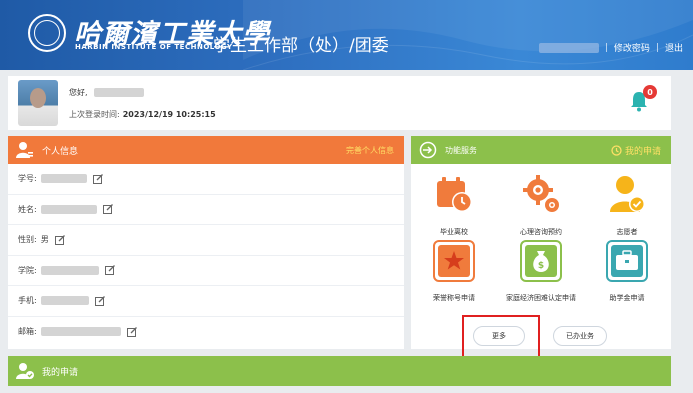 The width and height of the screenshot is (693, 393). I want to click on info-label: 学院:, so click(27, 270).